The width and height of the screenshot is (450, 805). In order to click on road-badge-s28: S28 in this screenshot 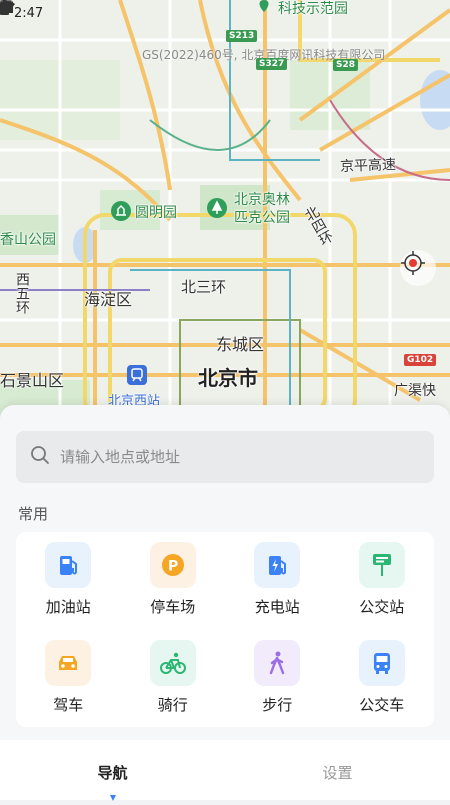, I will do `click(346, 65)`.